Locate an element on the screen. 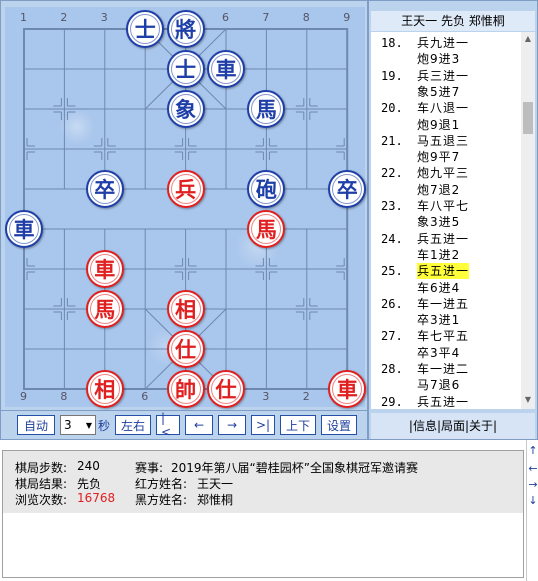 The height and width of the screenshot is (581, 538). move-text: 炮九平三 is located at coordinates (443, 173).